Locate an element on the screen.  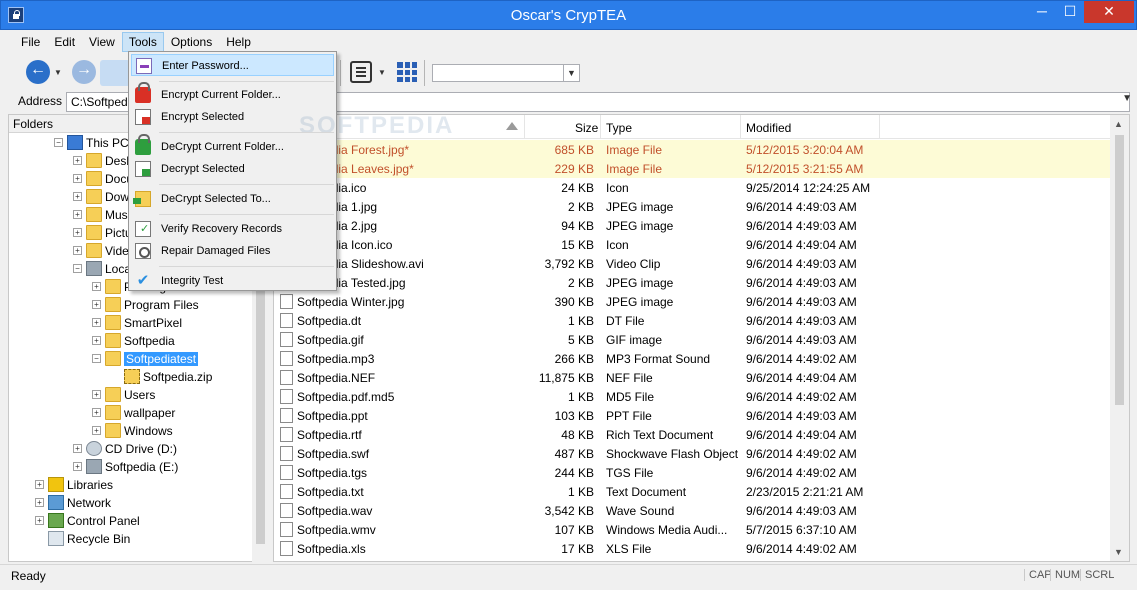
tree-item-label: wallpaper is located at coordinates (150, 413).